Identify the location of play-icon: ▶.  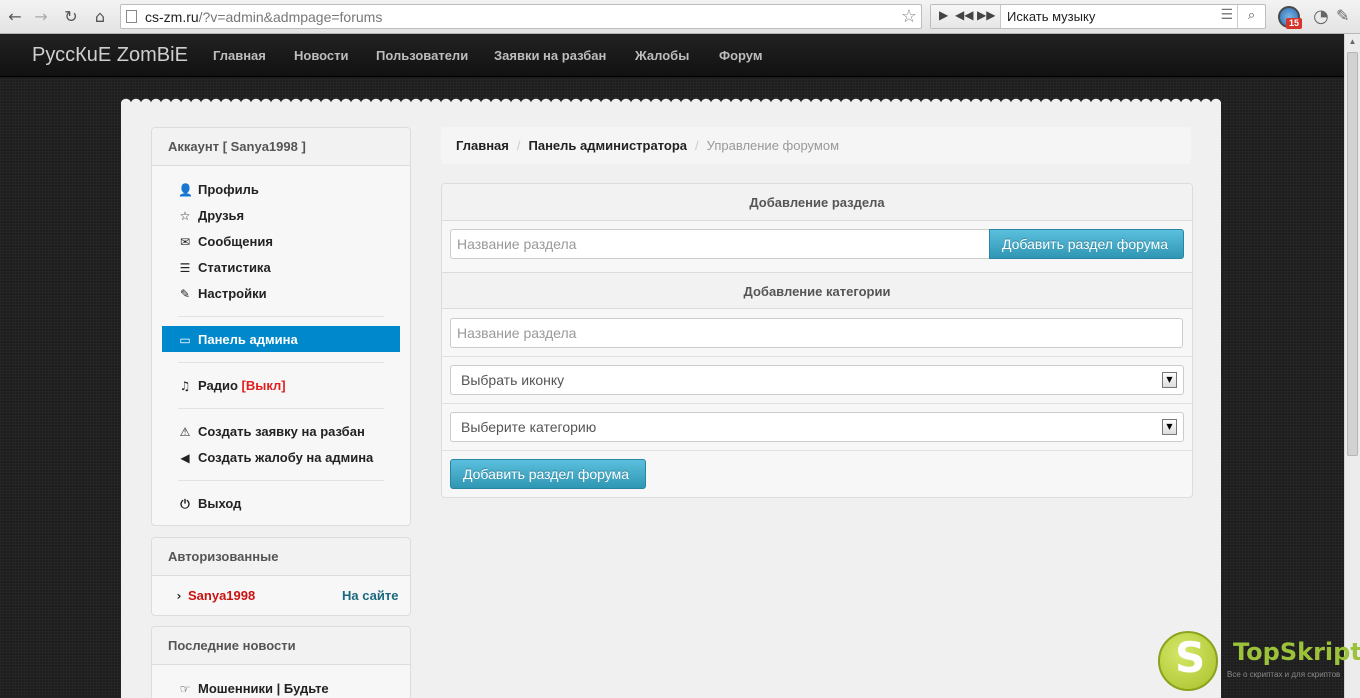
(943, 15).